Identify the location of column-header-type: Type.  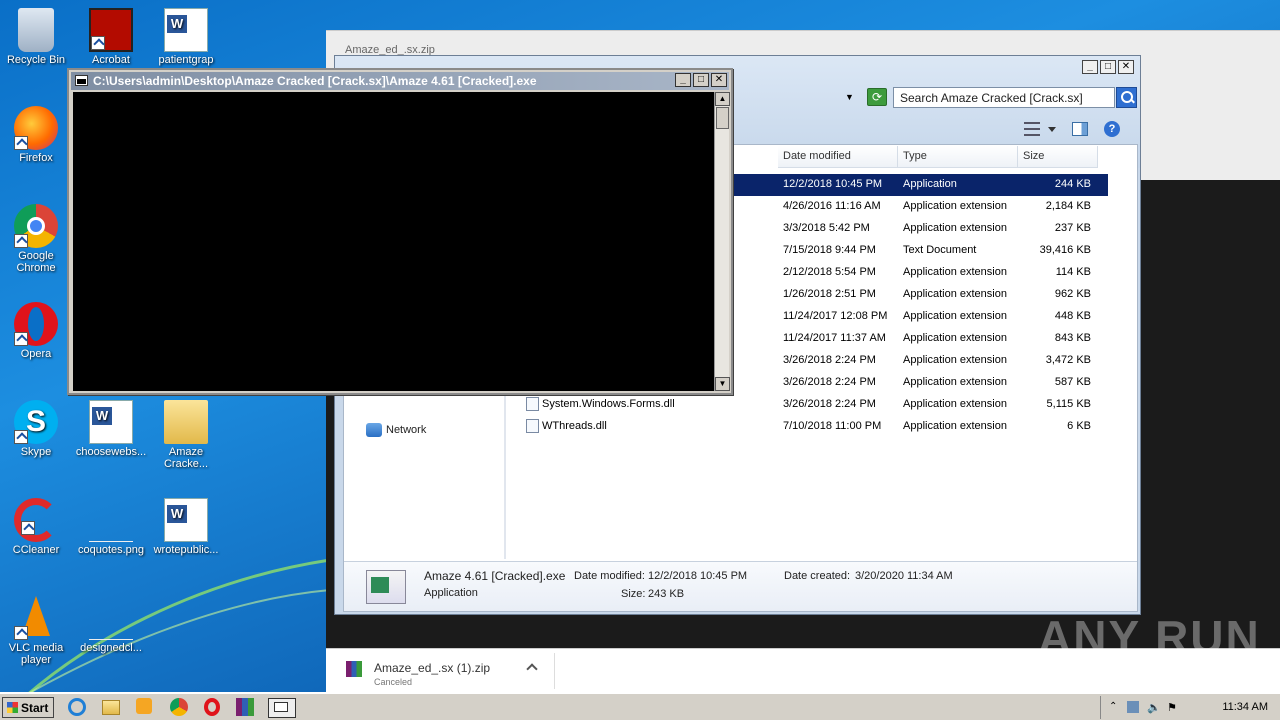
(958, 157).